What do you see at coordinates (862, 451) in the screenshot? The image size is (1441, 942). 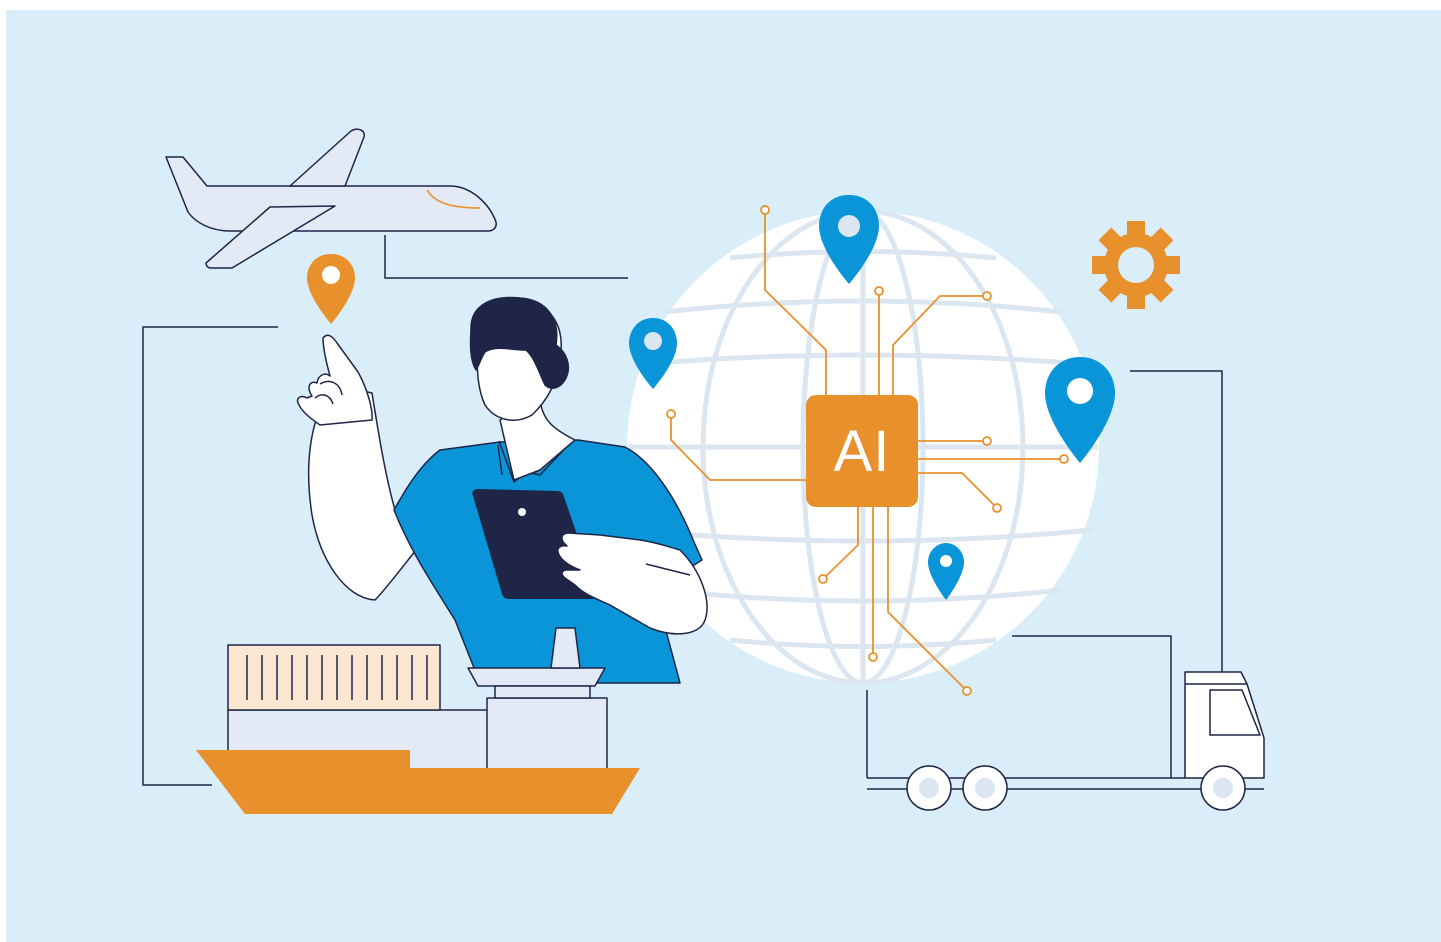 I see `ai-chip` at bounding box center [862, 451].